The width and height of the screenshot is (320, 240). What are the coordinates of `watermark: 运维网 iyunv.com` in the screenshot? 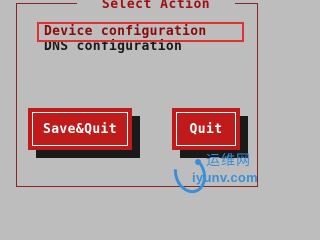 It's located at (221, 174).